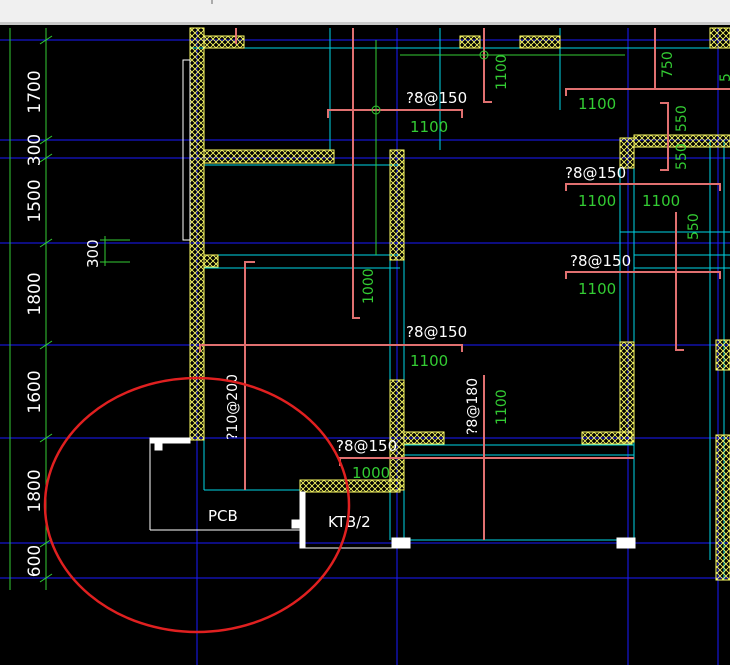 This screenshot has width=730, height=665. Describe the element at coordinates (371, 473) in the screenshot. I see `rebar-length-5: 1000` at that location.